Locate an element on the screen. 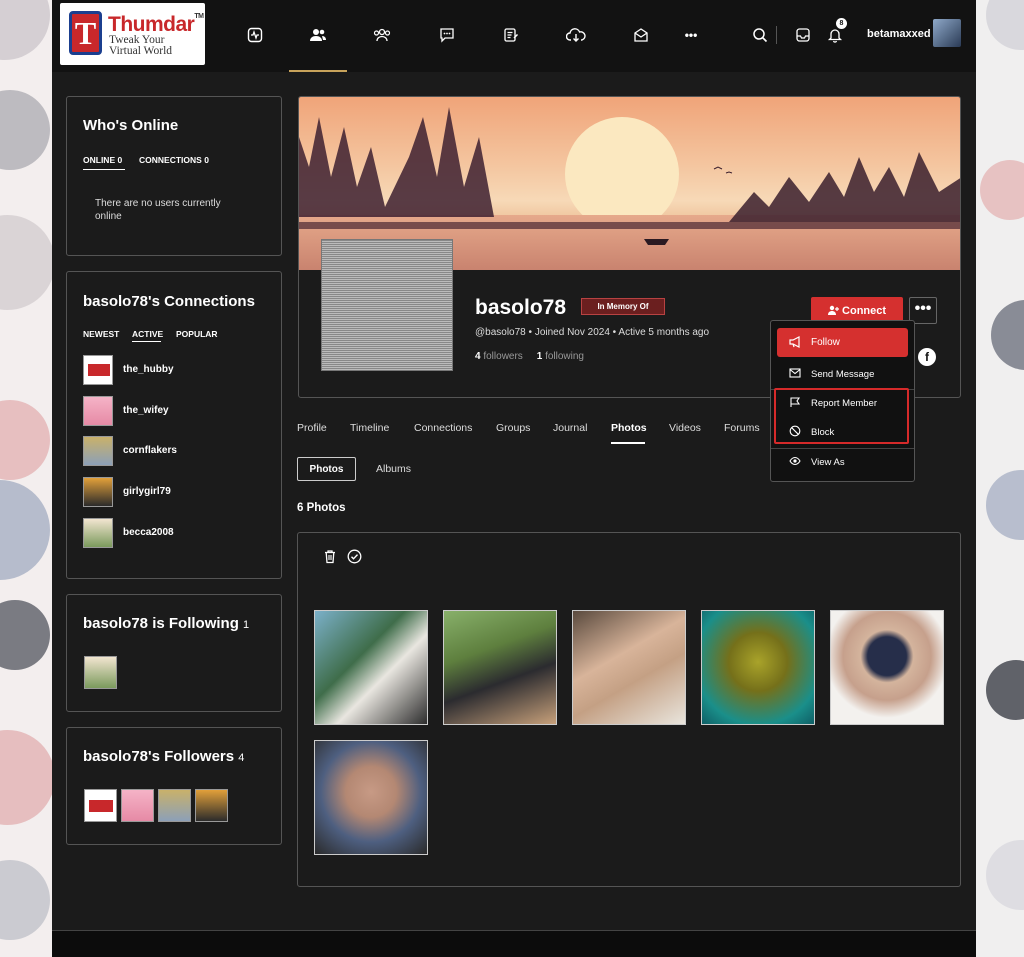 The image size is (1024, 957). photo-count: 6 Photos is located at coordinates (321, 508).